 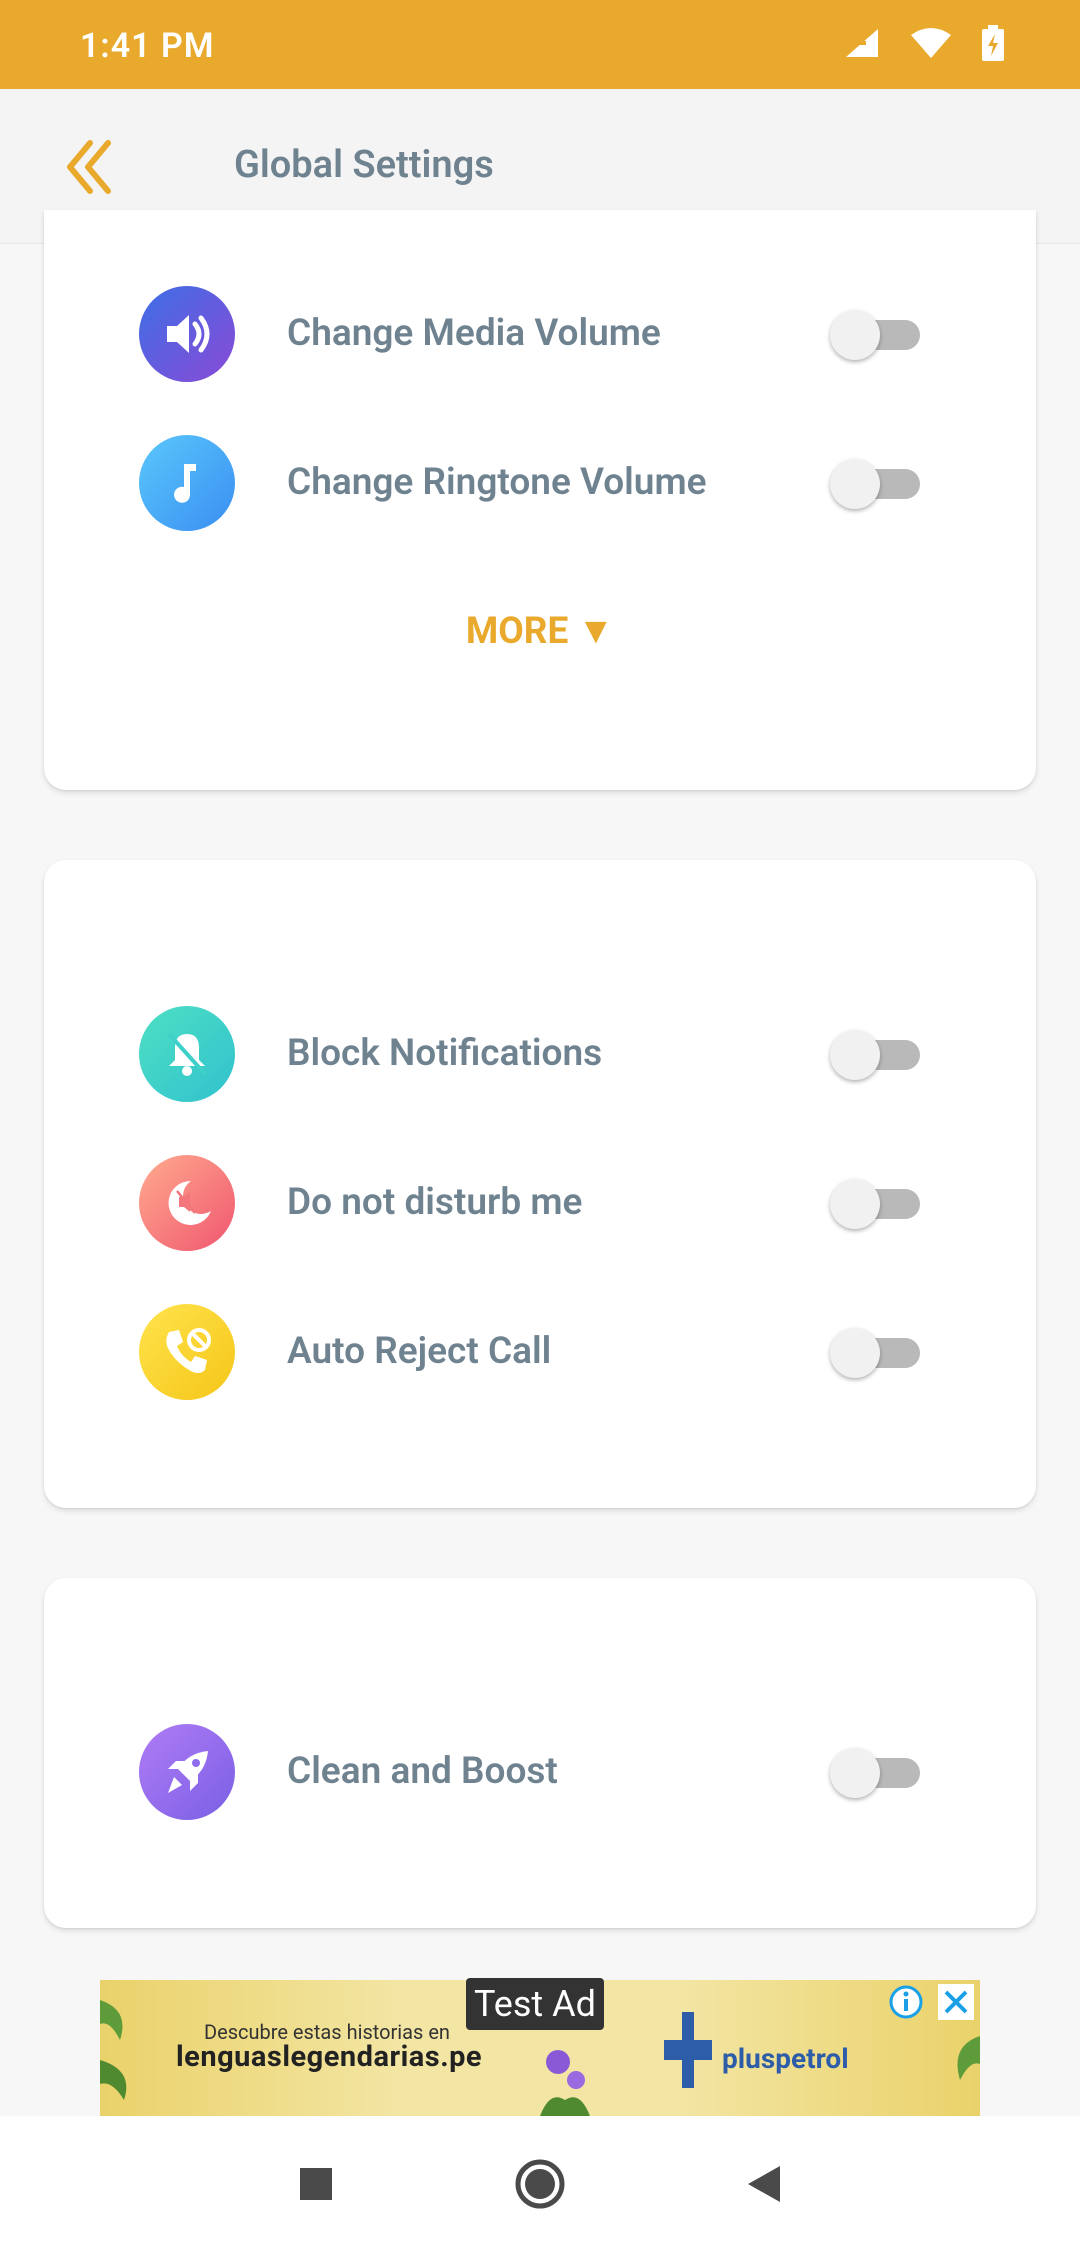 I want to click on status-time: 1:41 PM, so click(x=147, y=46).